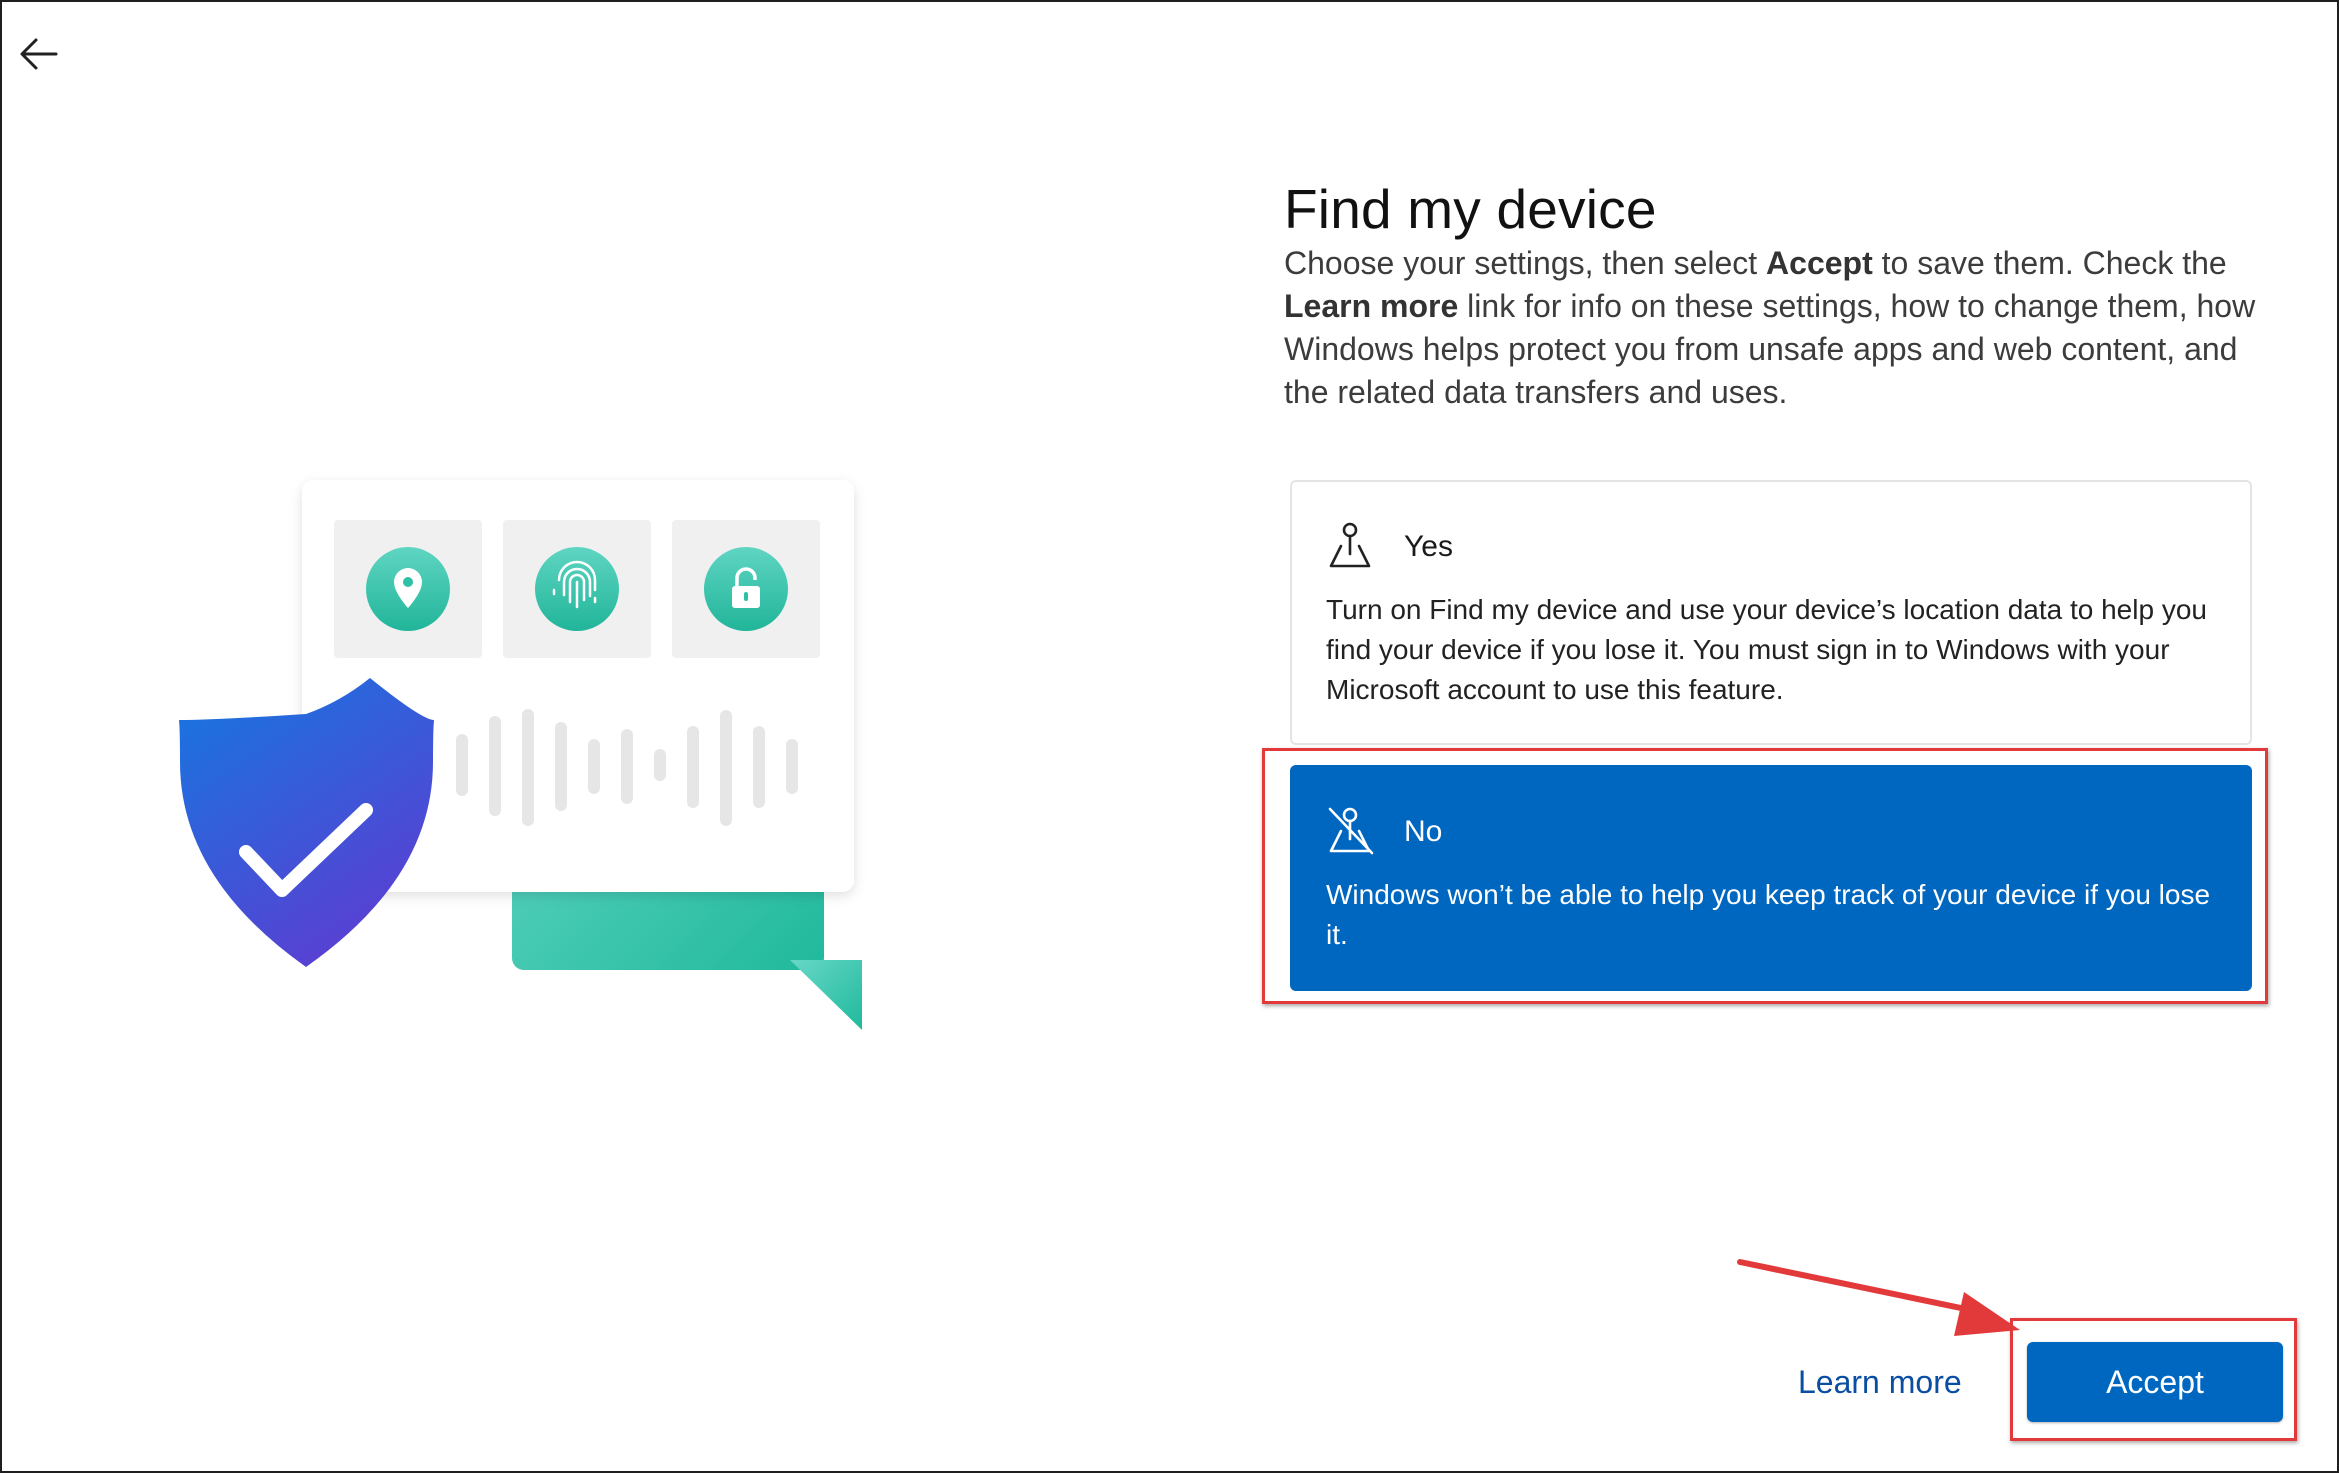 The width and height of the screenshot is (2339, 1473). What do you see at coordinates (408, 589) in the screenshot?
I see `location-icon` at bounding box center [408, 589].